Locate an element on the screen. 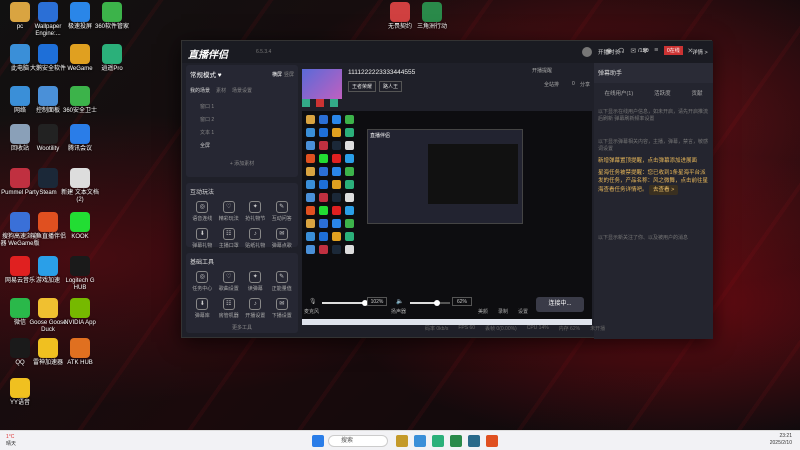 The width and height of the screenshot is (800, 450). scene-item: 全屏 is located at coordinates (242, 145).